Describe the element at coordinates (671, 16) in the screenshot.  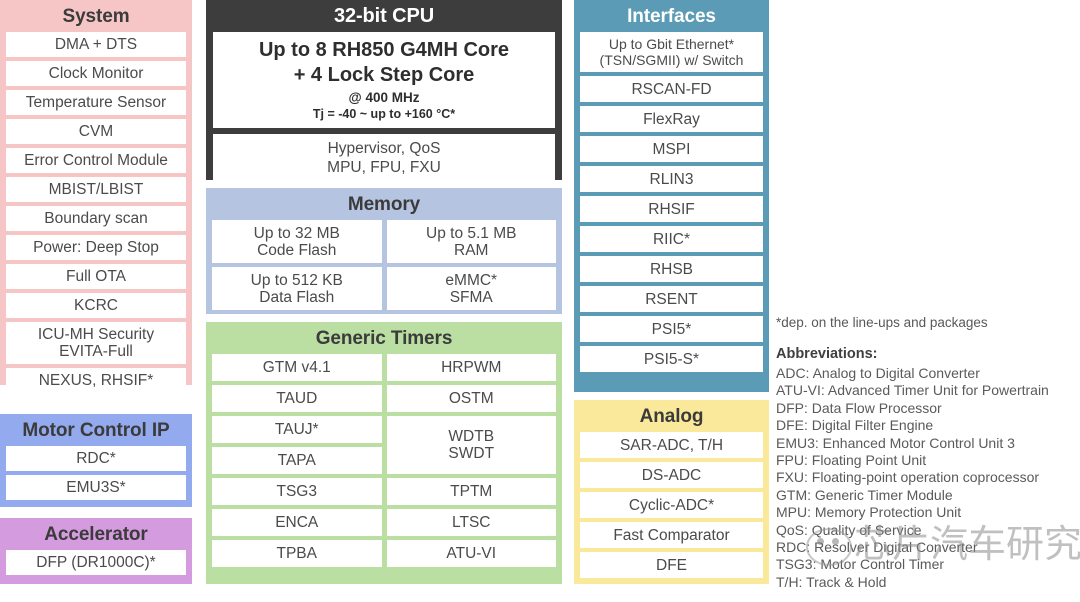
I see `interfaces-panel-title: Interfaces` at that location.